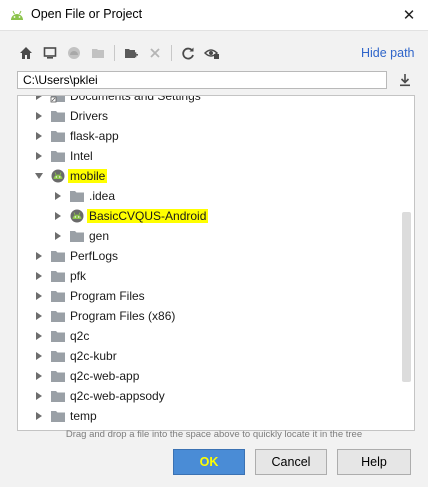 Image resolution: width=428 pixels, height=487 pixels. I want to click on delete-icon, so click(155, 53).